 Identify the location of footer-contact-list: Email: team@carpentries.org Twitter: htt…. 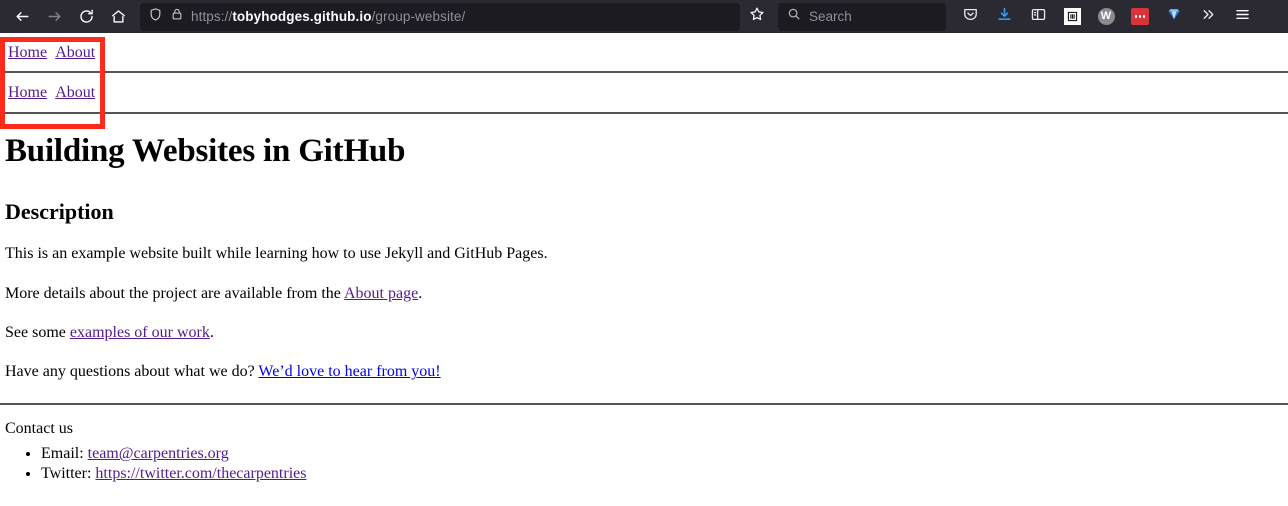
(644, 463).